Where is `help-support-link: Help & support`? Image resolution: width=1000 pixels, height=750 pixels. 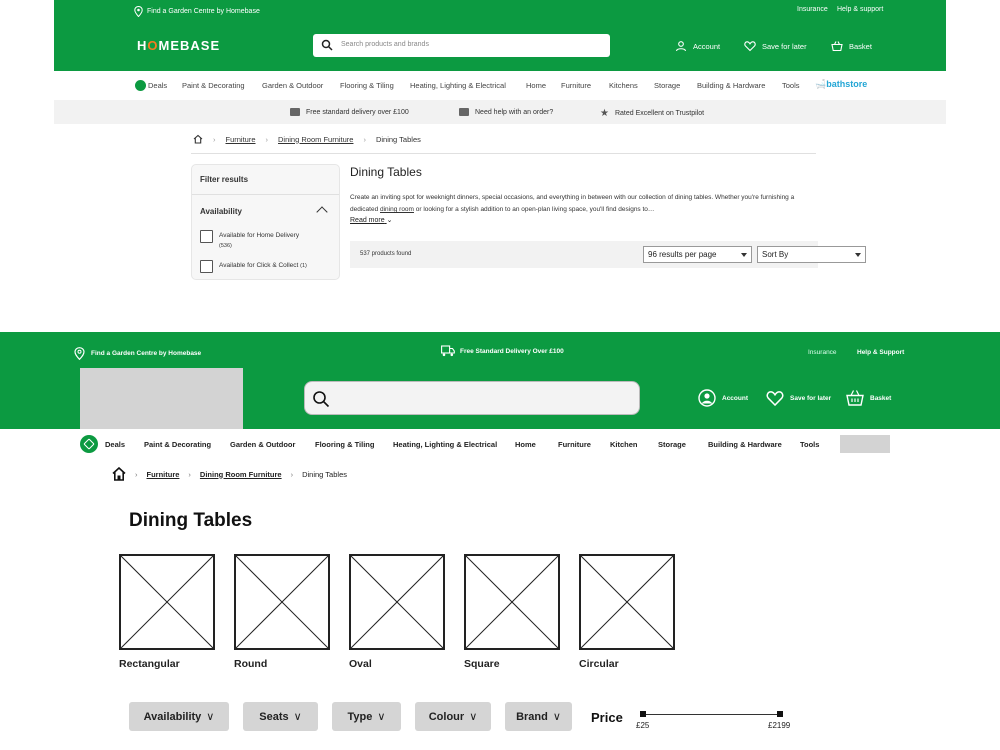 help-support-link: Help & support is located at coordinates (860, 9).